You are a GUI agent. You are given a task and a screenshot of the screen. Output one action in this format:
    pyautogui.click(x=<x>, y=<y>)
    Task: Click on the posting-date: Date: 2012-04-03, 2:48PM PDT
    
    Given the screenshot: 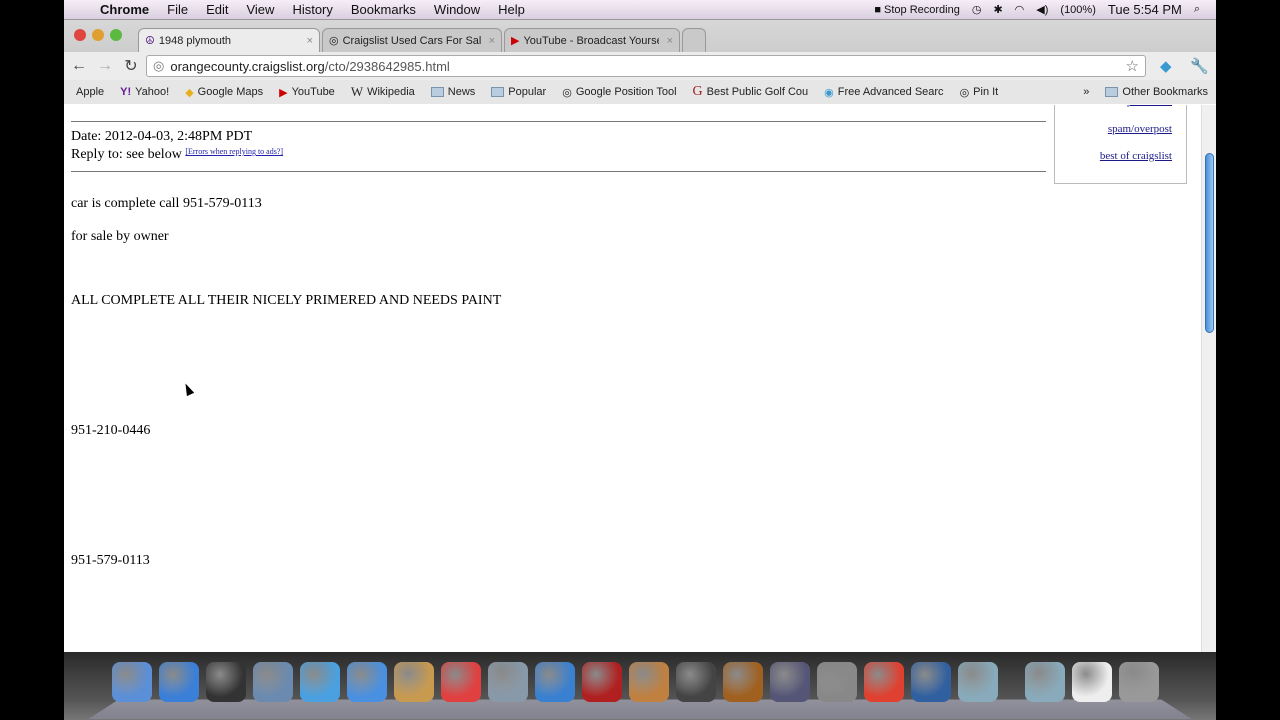 What is the action you would take?
    pyautogui.click(x=162, y=136)
    